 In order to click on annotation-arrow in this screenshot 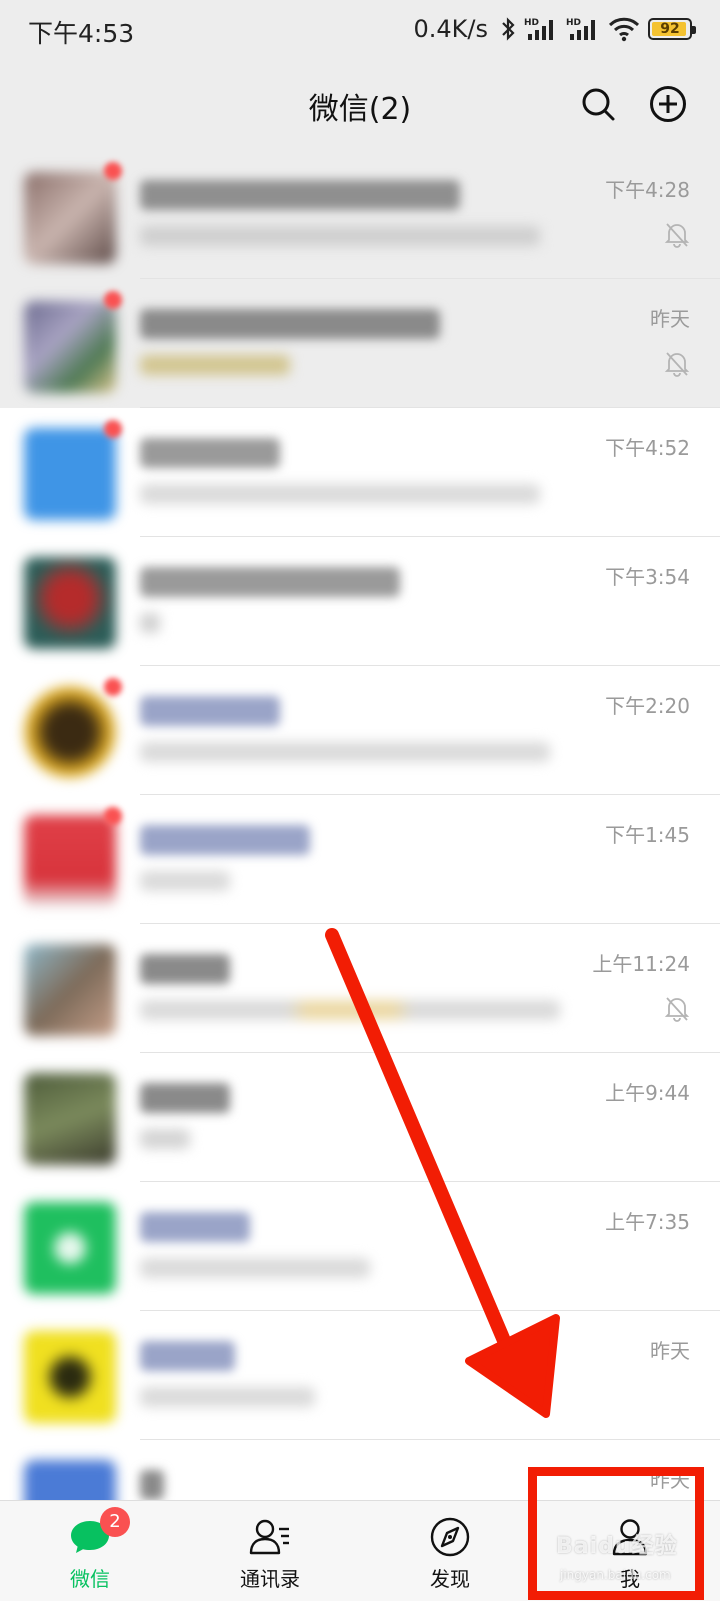, I will do `click(442, 1173)`.